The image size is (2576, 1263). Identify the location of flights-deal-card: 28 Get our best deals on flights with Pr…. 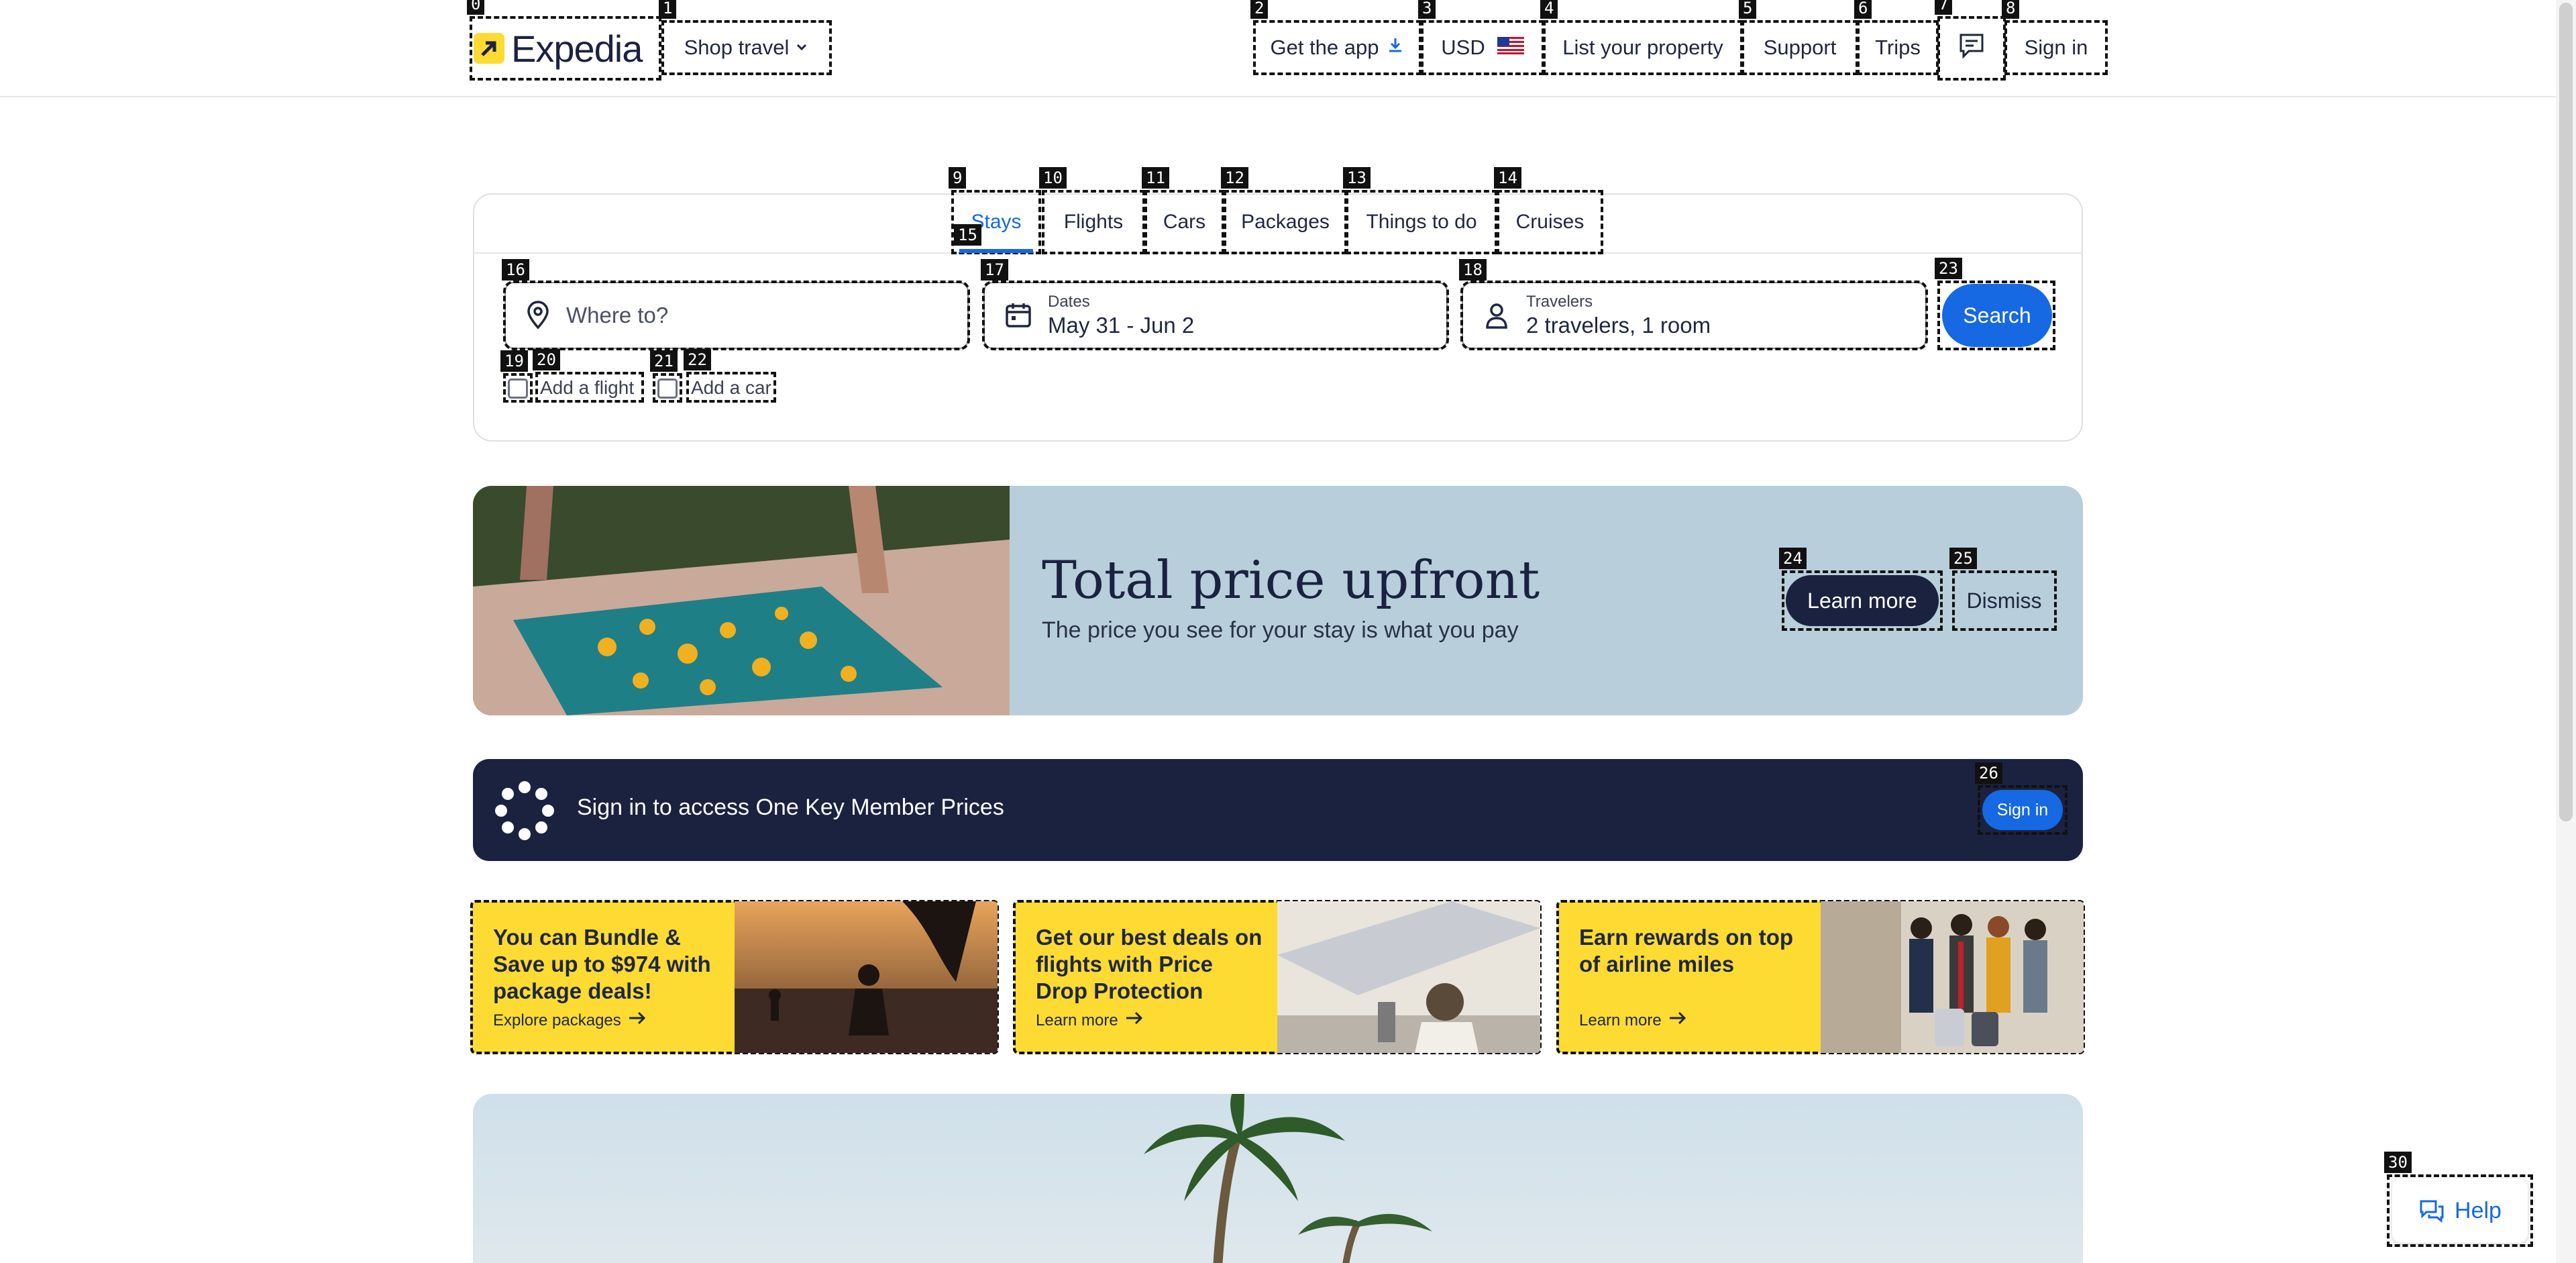
(1277, 977).